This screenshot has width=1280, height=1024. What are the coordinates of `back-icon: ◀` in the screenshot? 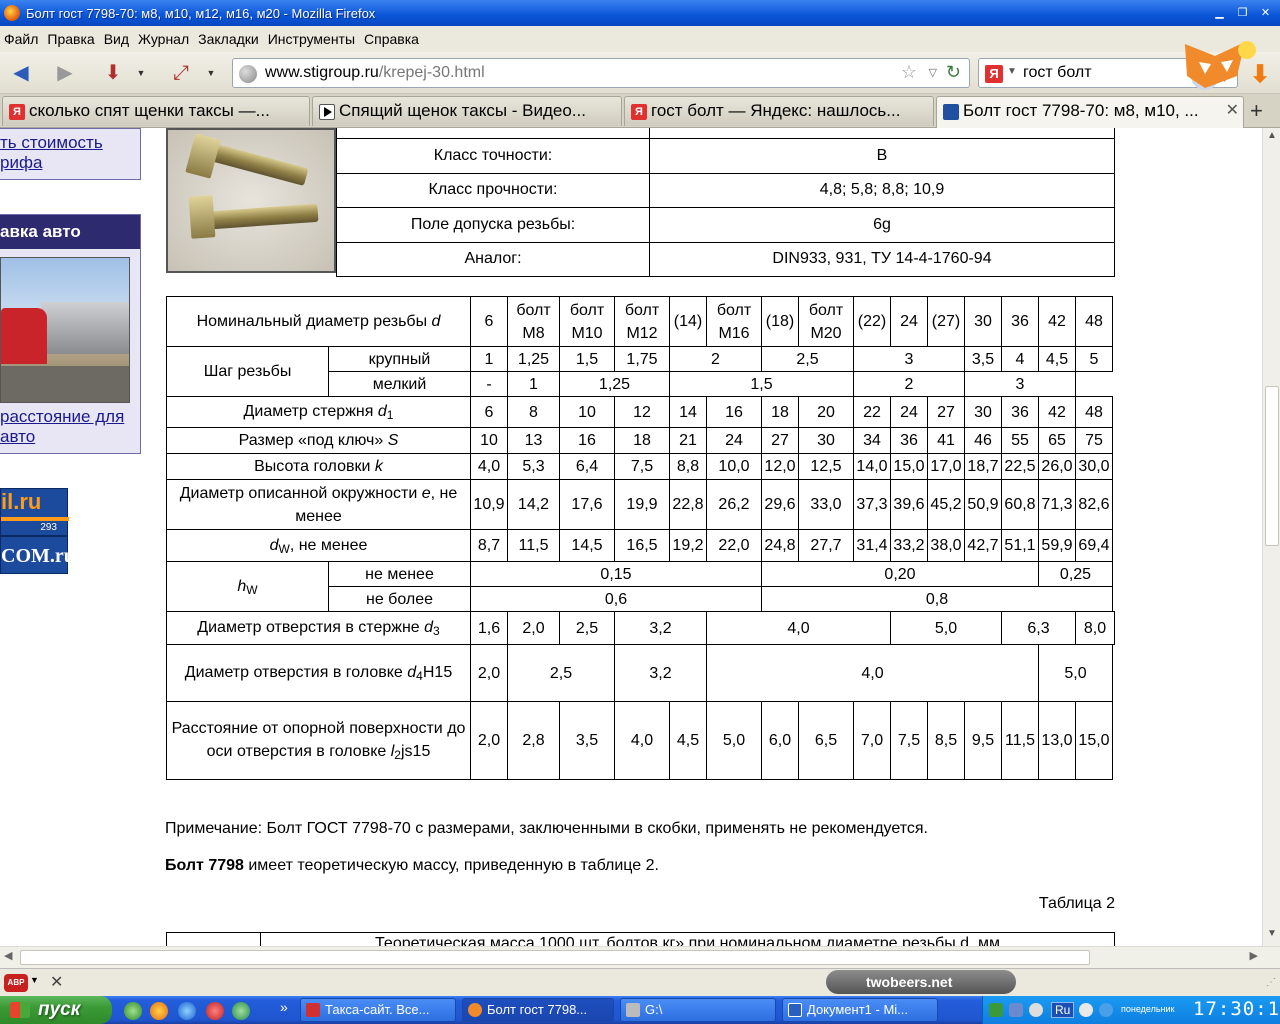 It's located at (21, 73).